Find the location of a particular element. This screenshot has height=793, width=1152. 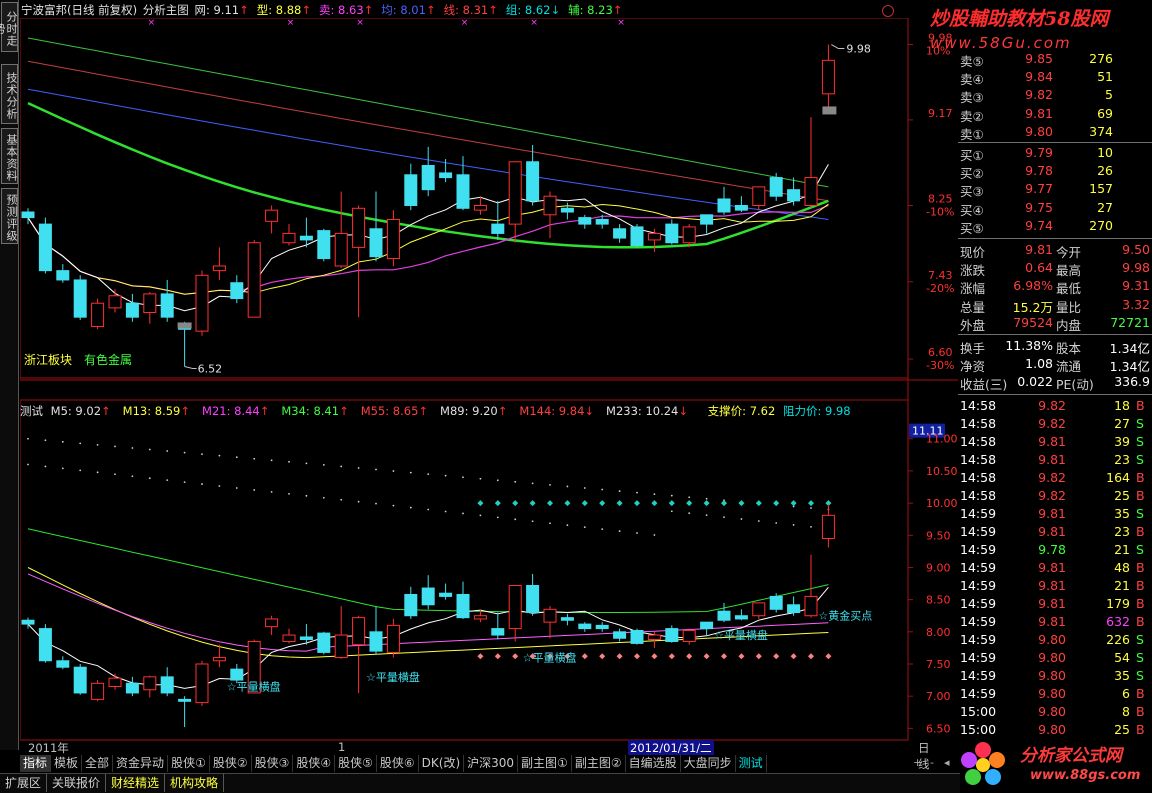

axis-price-label: 8.25 is located at coordinates (940, 199).